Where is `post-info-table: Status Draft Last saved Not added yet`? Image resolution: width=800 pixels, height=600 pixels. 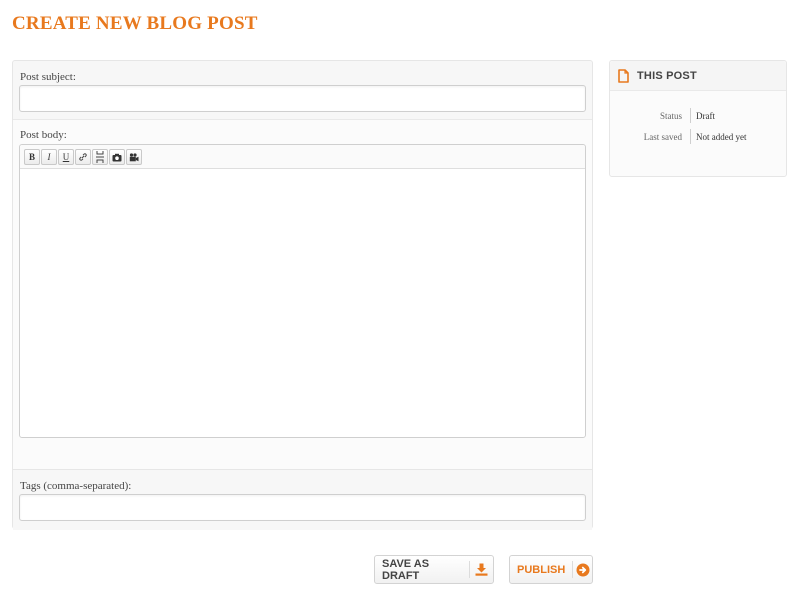
post-info-table: Status Draft Last saved Not added yet is located at coordinates (699, 126).